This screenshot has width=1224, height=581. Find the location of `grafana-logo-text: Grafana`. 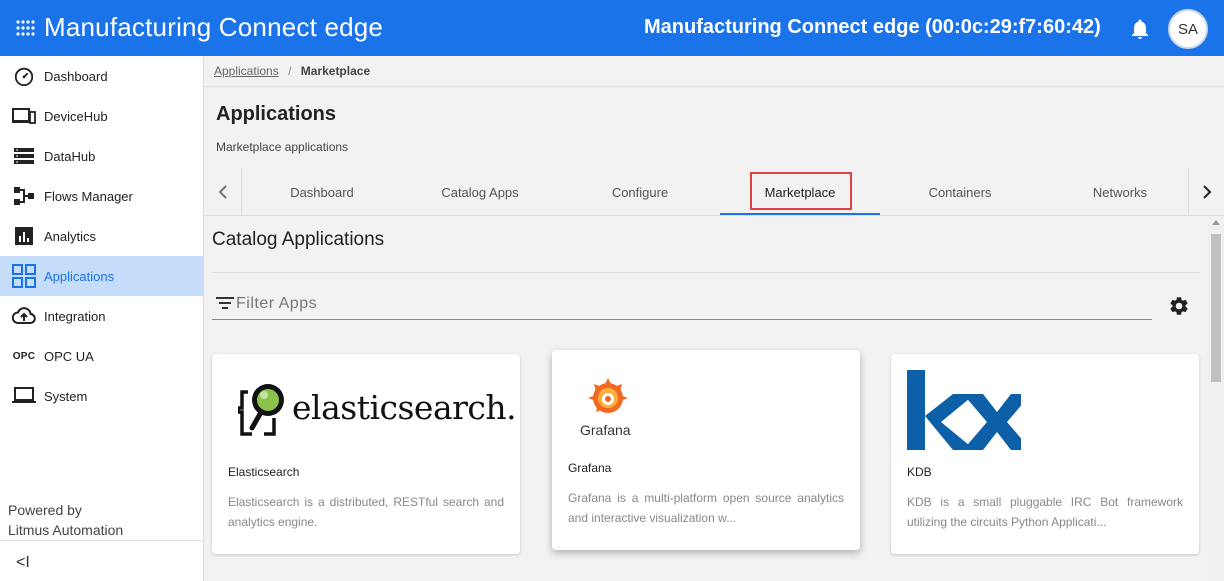

grafana-logo-text: Grafana is located at coordinates (605, 430).